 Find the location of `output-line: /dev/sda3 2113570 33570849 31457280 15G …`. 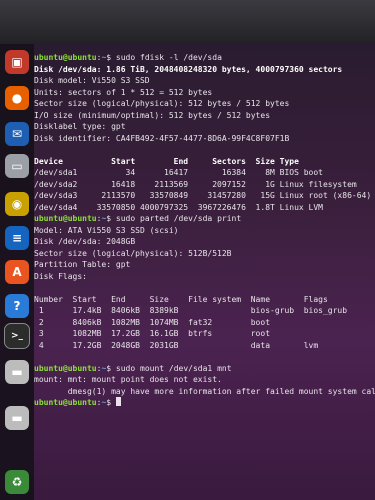

output-line: /dev/sda3 2113570 33570849 31457280 15G … is located at coordinates (203, 195).